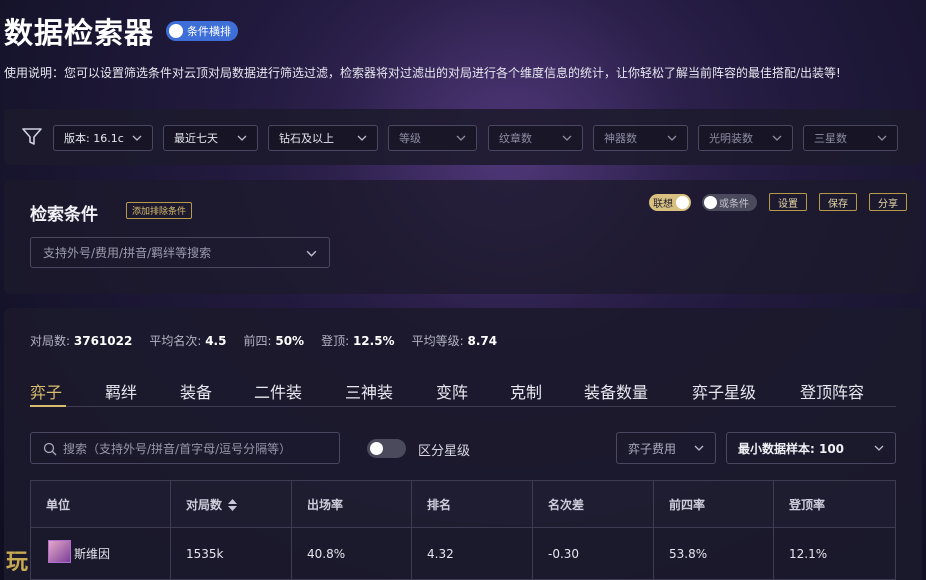  I want to click on sort-icon, so click(233, 505).